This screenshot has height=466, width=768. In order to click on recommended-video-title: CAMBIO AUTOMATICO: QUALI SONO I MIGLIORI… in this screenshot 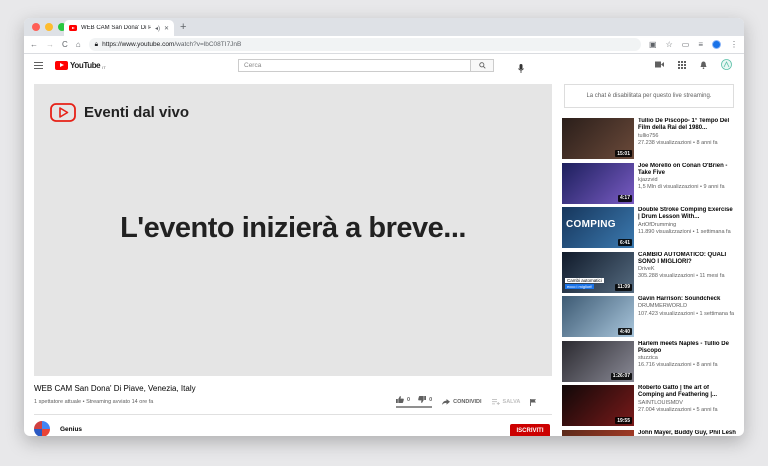, I will do `click(687, 259)`.